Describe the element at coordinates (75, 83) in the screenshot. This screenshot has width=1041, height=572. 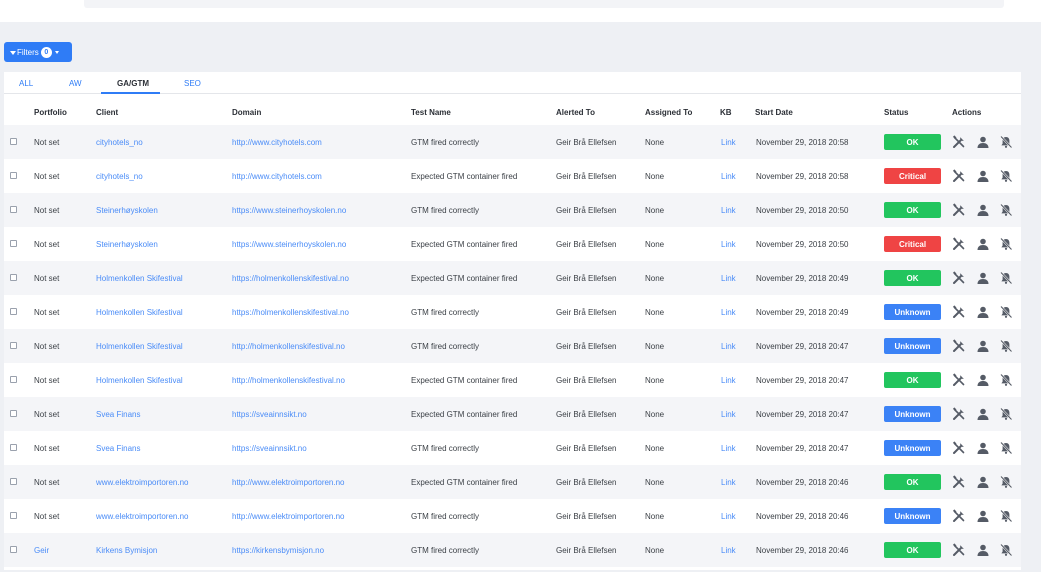
I see `tab-aw: AW` at that location.